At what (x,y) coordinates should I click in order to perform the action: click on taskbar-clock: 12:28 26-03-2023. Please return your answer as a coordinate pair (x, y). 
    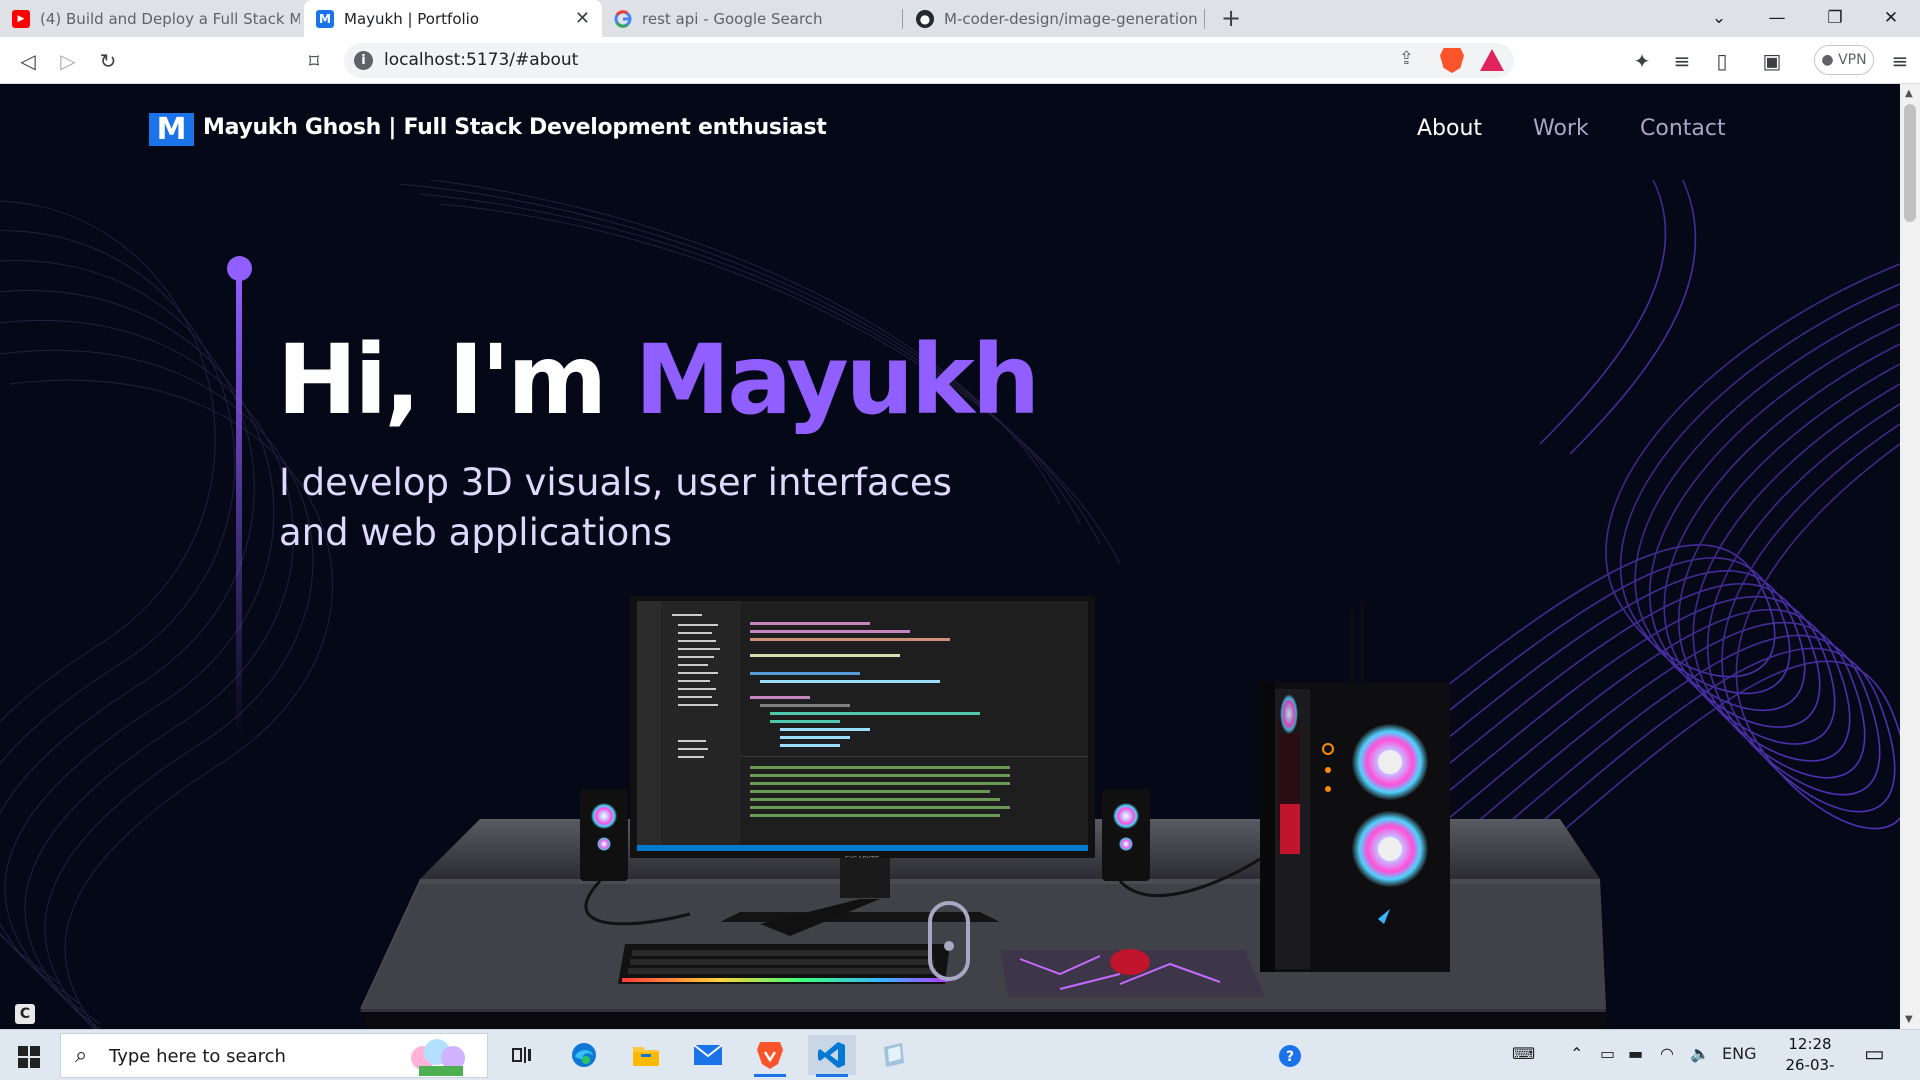
    Looking at the image, I should click on (1810, 1057).